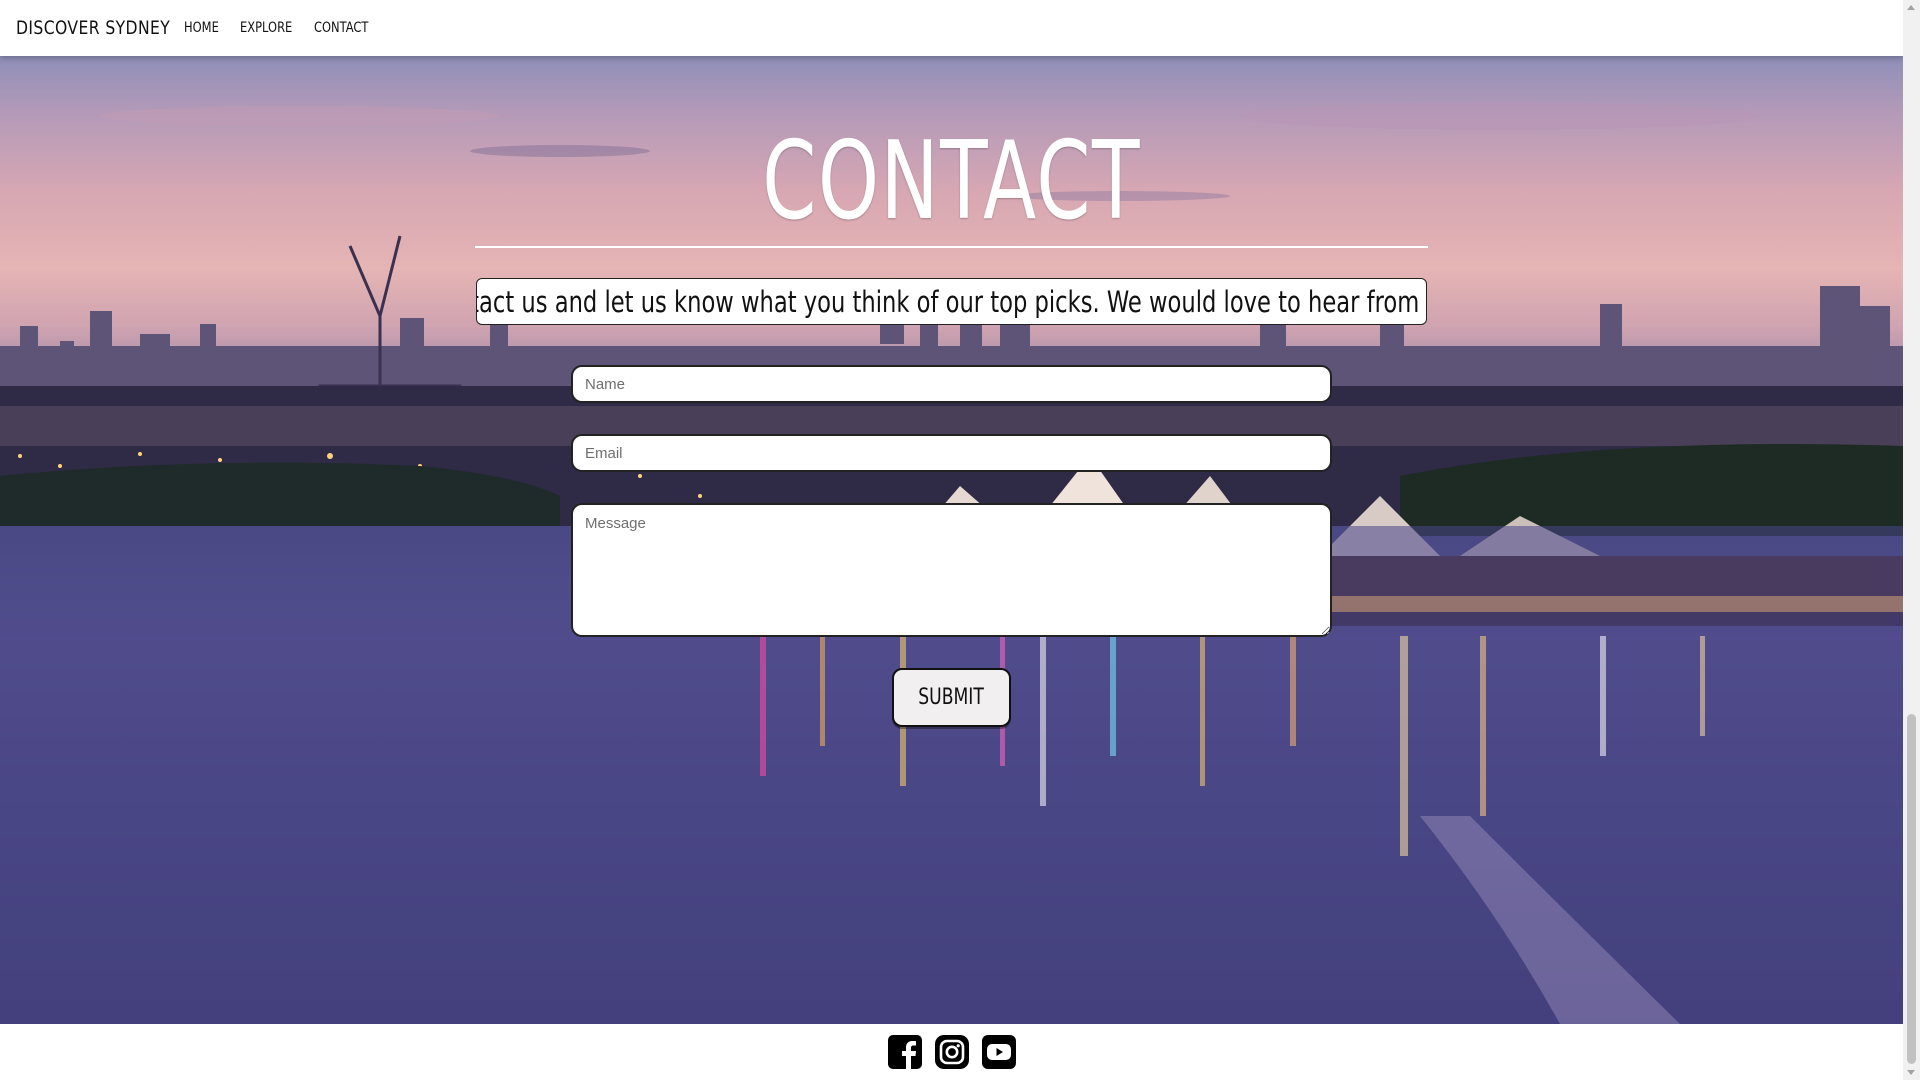  I want to click on submit-label: SUBMIT, so click(951, 697).